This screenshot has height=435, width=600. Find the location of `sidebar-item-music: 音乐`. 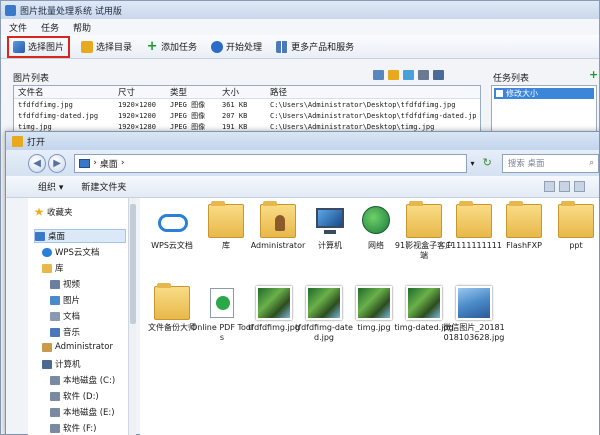

sidebar-item-music: 音乐 is located at coordinates (65, 332).